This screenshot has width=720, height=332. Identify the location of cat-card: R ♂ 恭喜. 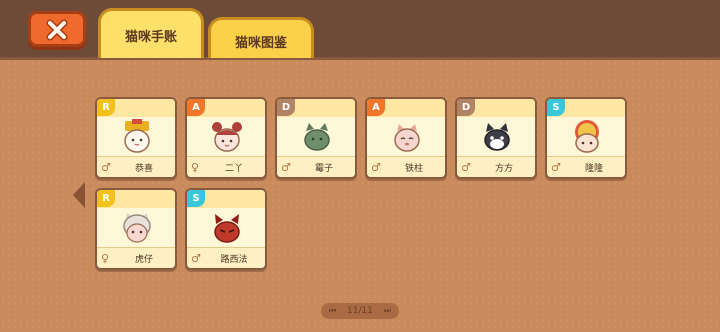
(136, 138).